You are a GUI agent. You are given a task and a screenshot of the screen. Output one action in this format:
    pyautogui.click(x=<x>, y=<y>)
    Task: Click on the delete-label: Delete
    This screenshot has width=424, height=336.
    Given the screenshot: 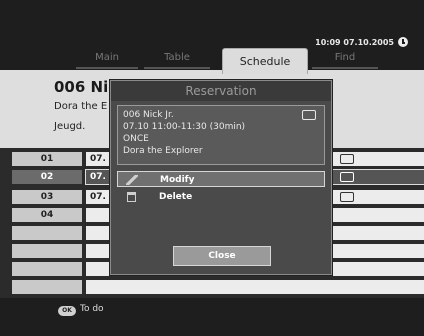 What is the action you would take?
    pyautogui.click(x=176, y=197)
    